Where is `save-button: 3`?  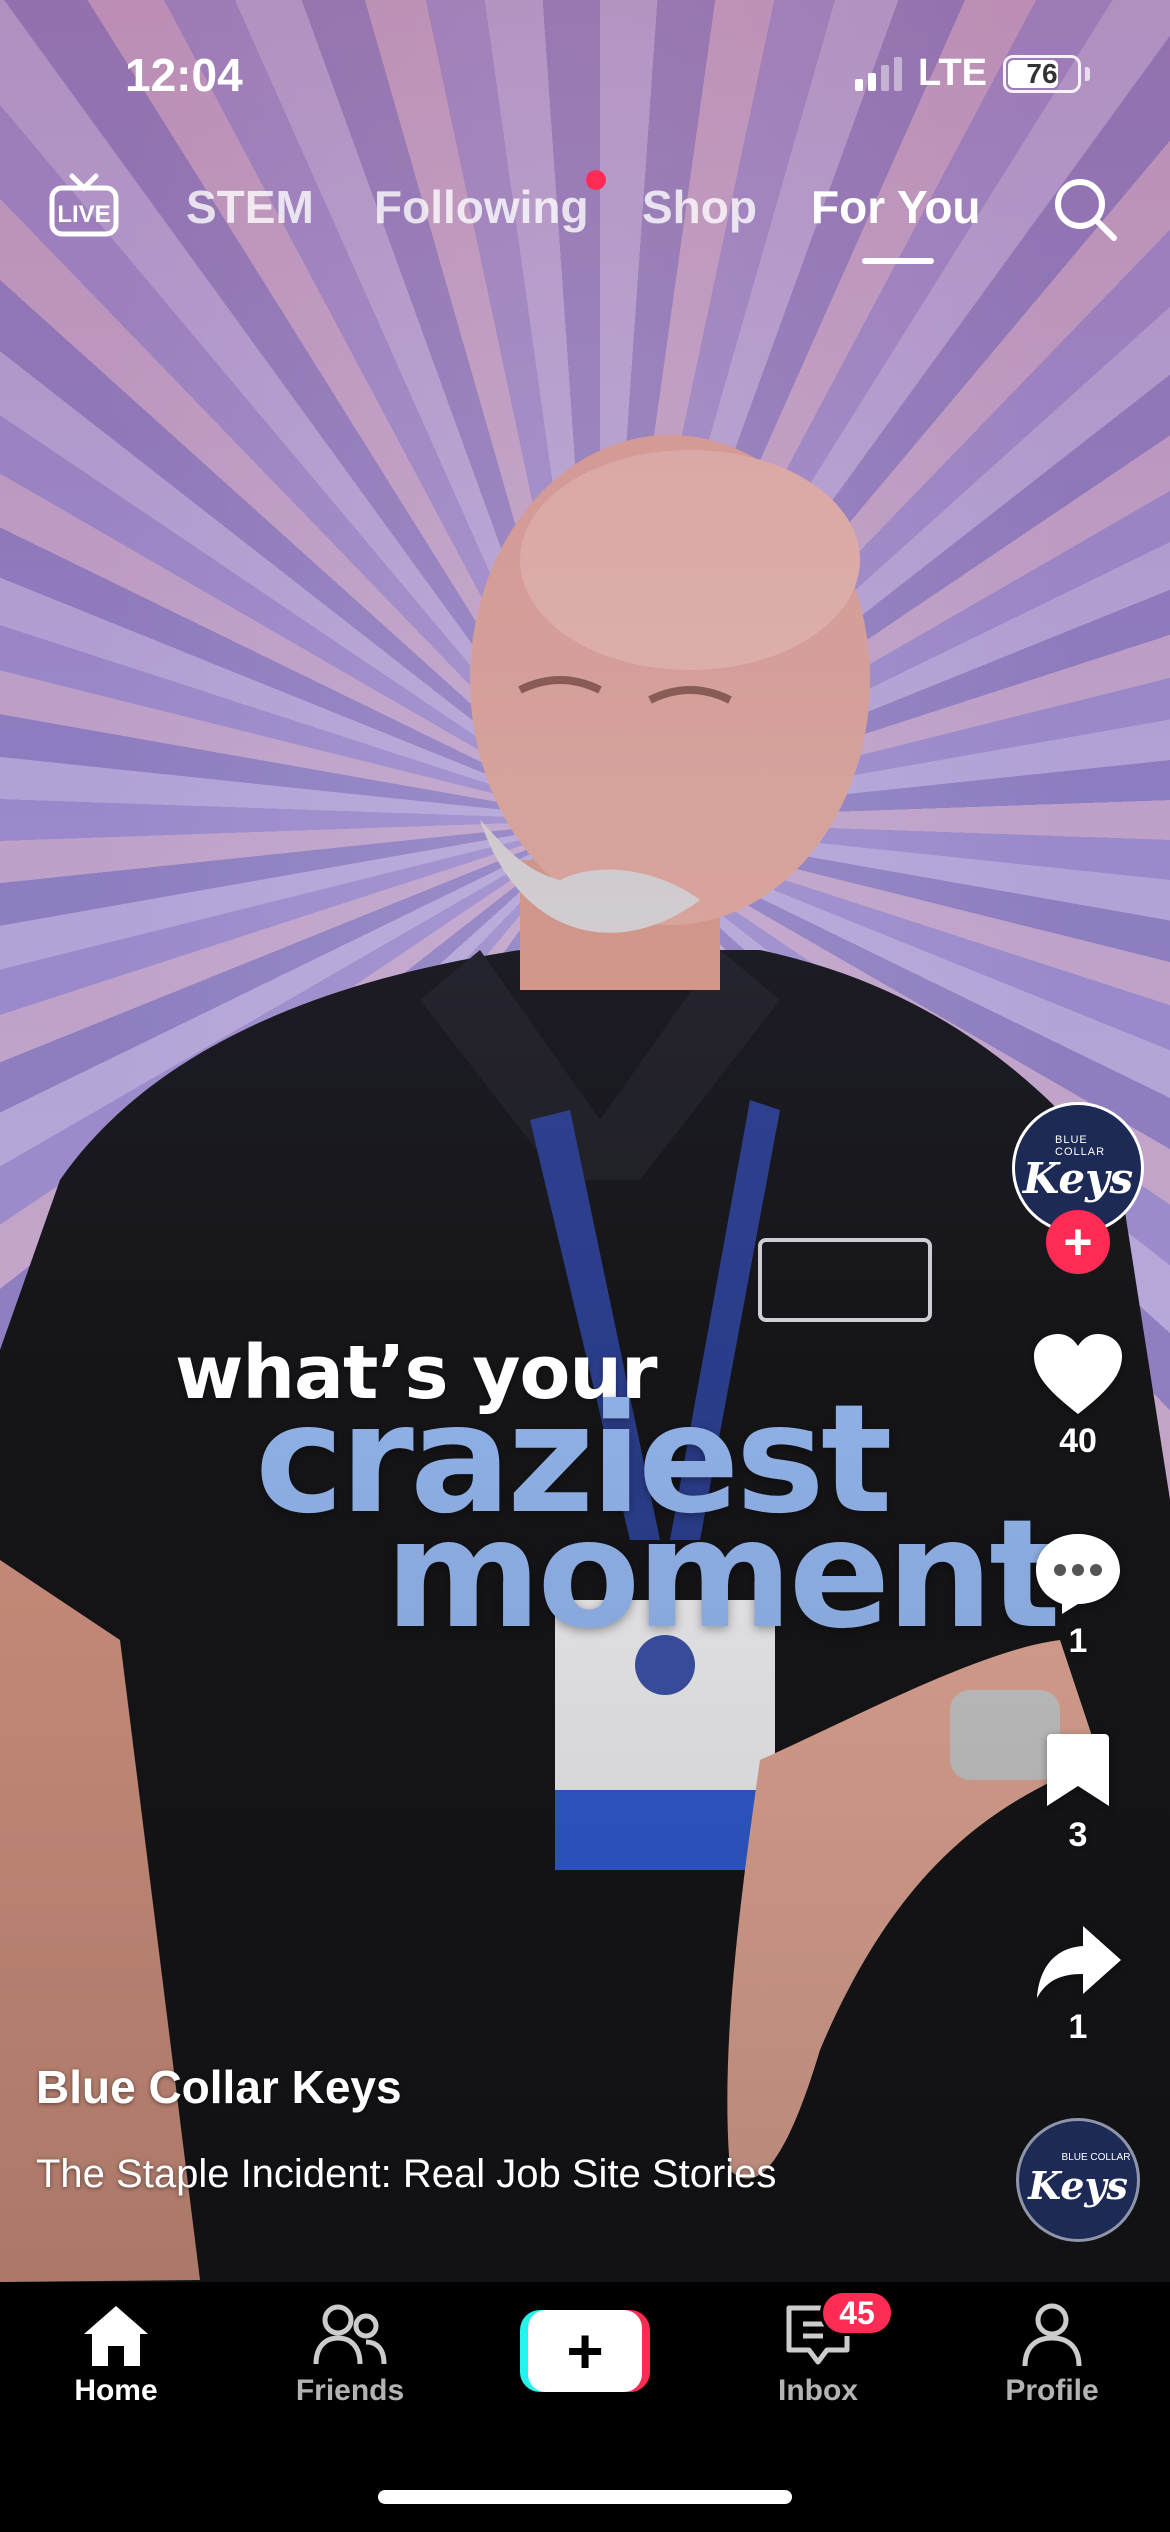 save-button: 3 is located at coordinates (1078, 1792).